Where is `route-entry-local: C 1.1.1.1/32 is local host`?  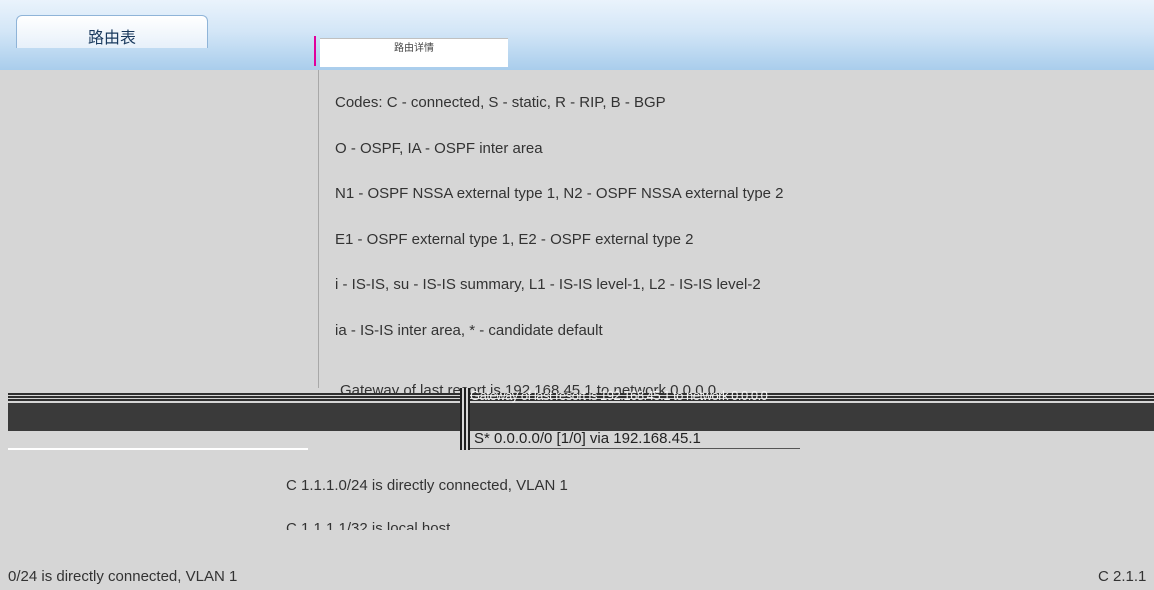
route-entry-local: C 1.1.1.1/32 is local host is located at coordinates (368, 525).